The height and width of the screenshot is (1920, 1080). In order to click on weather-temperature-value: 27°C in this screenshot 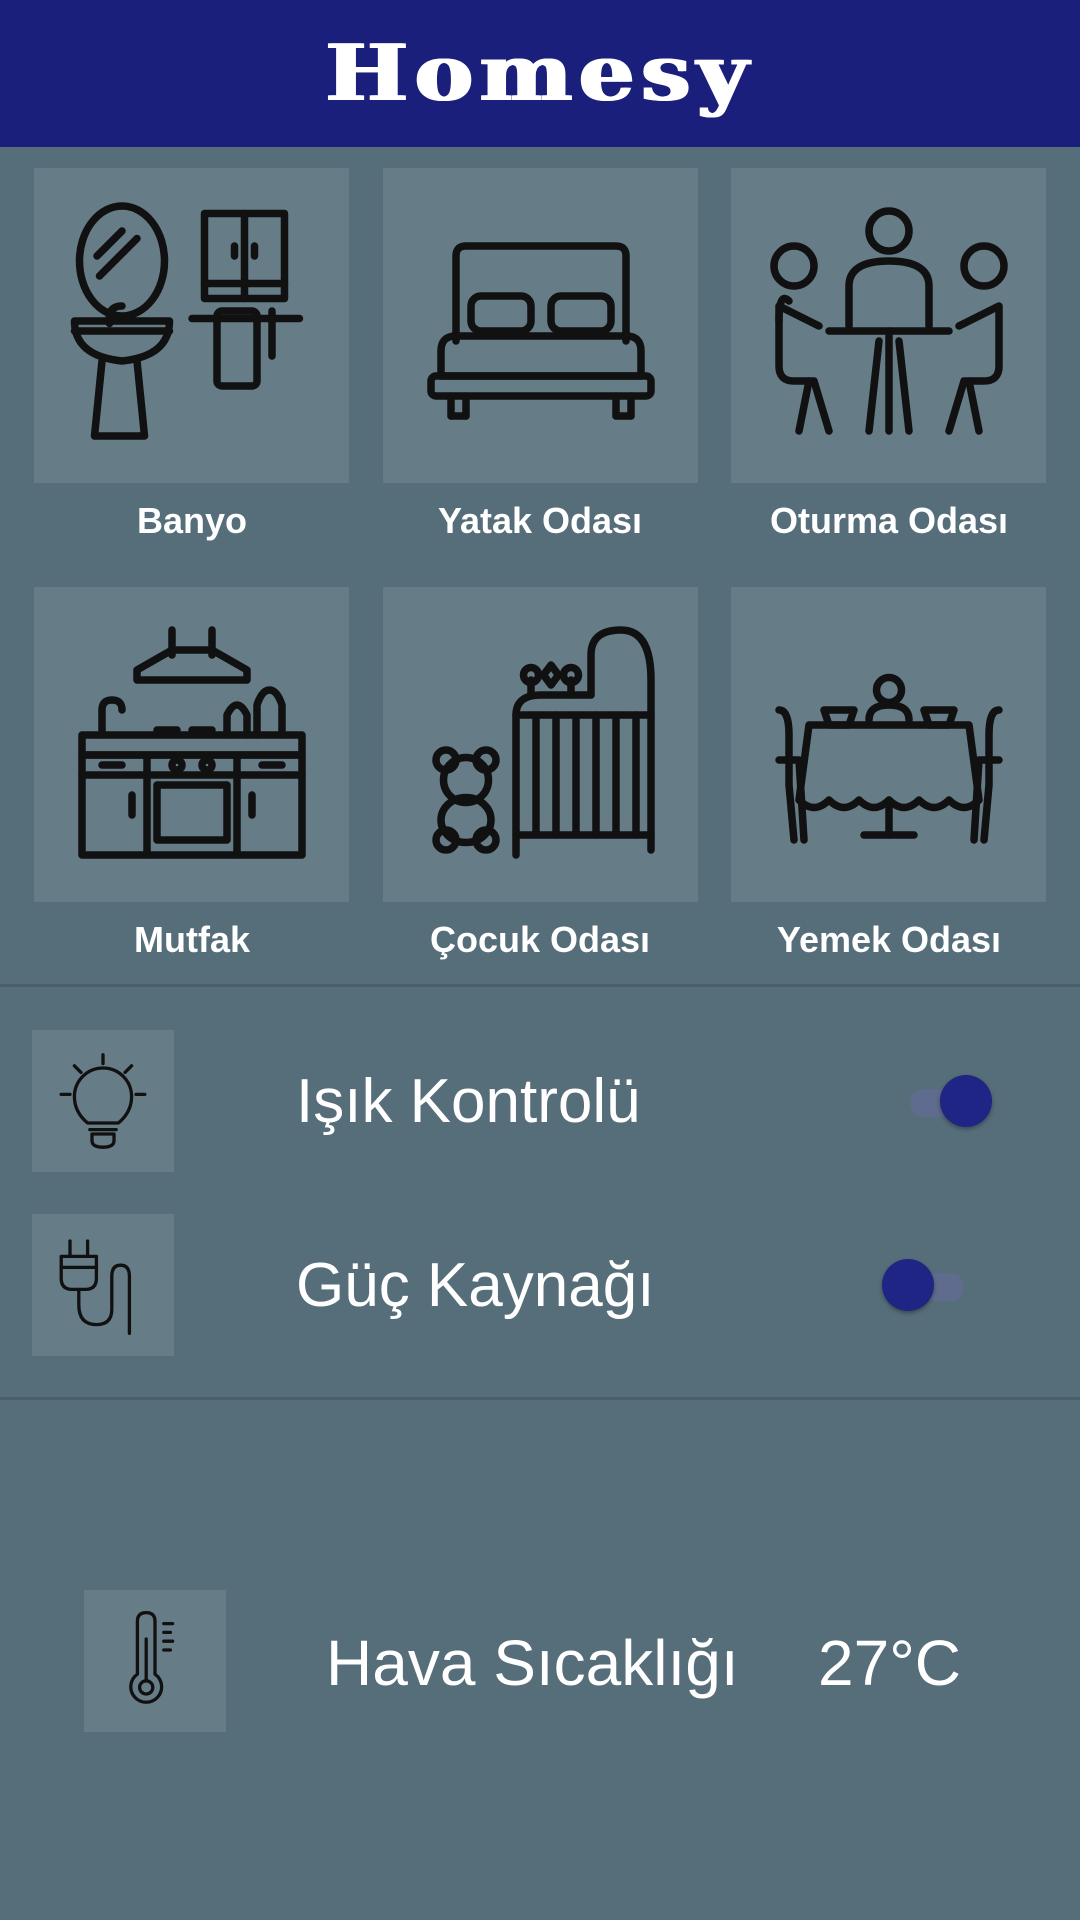, I will do `click(889, 1663)`.